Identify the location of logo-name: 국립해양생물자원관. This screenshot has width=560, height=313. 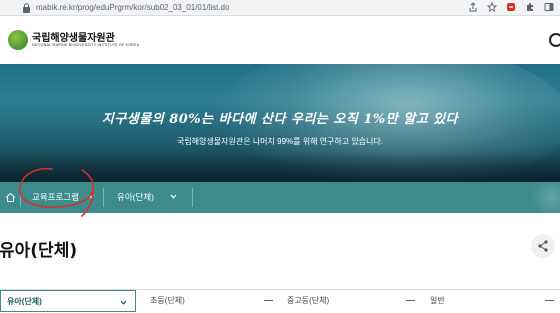
(73, 36).